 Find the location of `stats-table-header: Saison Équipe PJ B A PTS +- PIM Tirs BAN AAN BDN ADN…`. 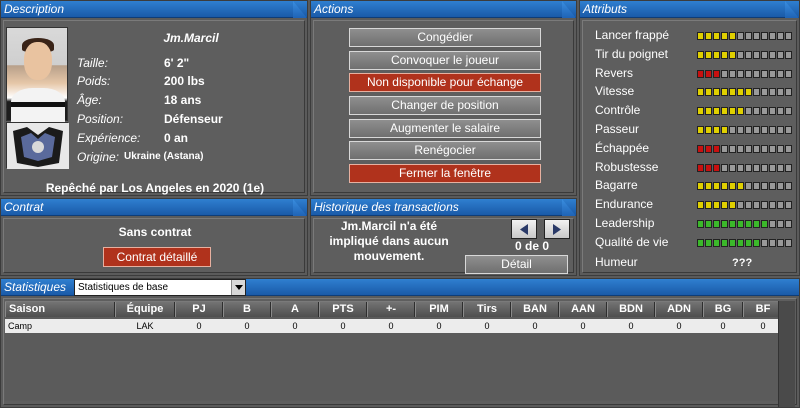

stats-table-header: Saison Équipe PJ B A PTS +- PIM Tirs BAN AAN BDN ADN… is located at coordinates (394, 310).